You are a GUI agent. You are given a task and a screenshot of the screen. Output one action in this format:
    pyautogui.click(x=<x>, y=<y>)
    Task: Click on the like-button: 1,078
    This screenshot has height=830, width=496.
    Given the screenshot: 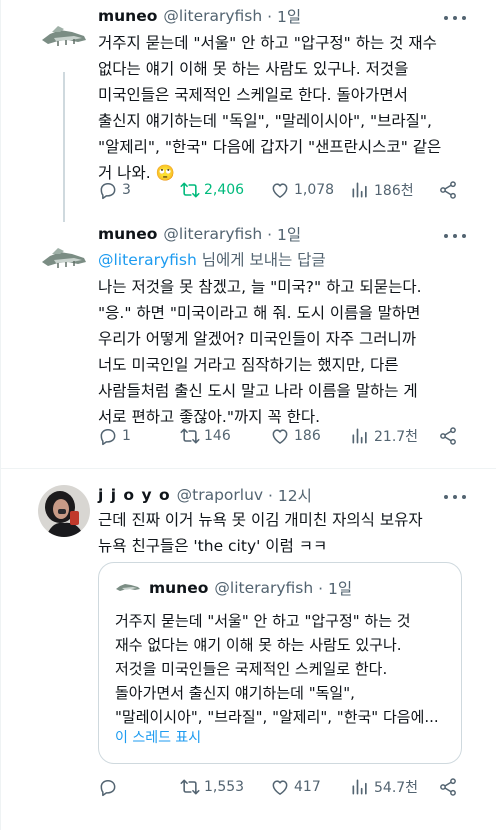 What is the action you would take?
    pyautogui.click(x=302, y=190)
    